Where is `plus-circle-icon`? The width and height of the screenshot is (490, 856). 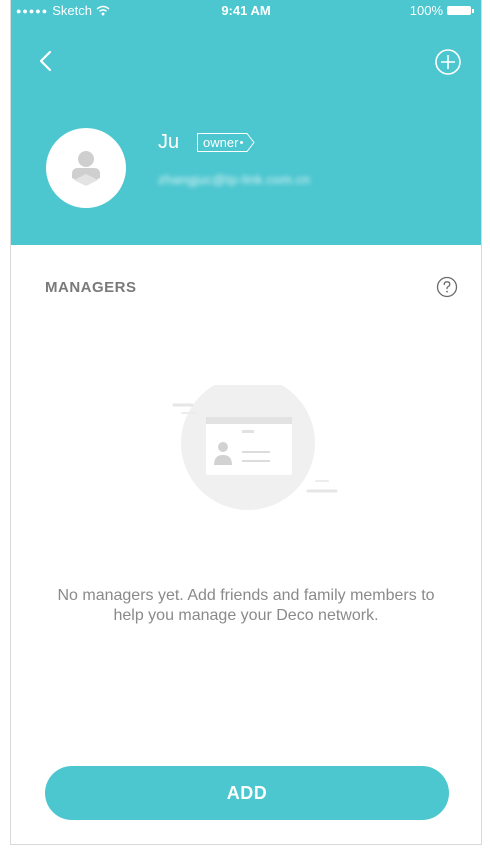 plus-circle-icon is located at coordinates (448, 62).